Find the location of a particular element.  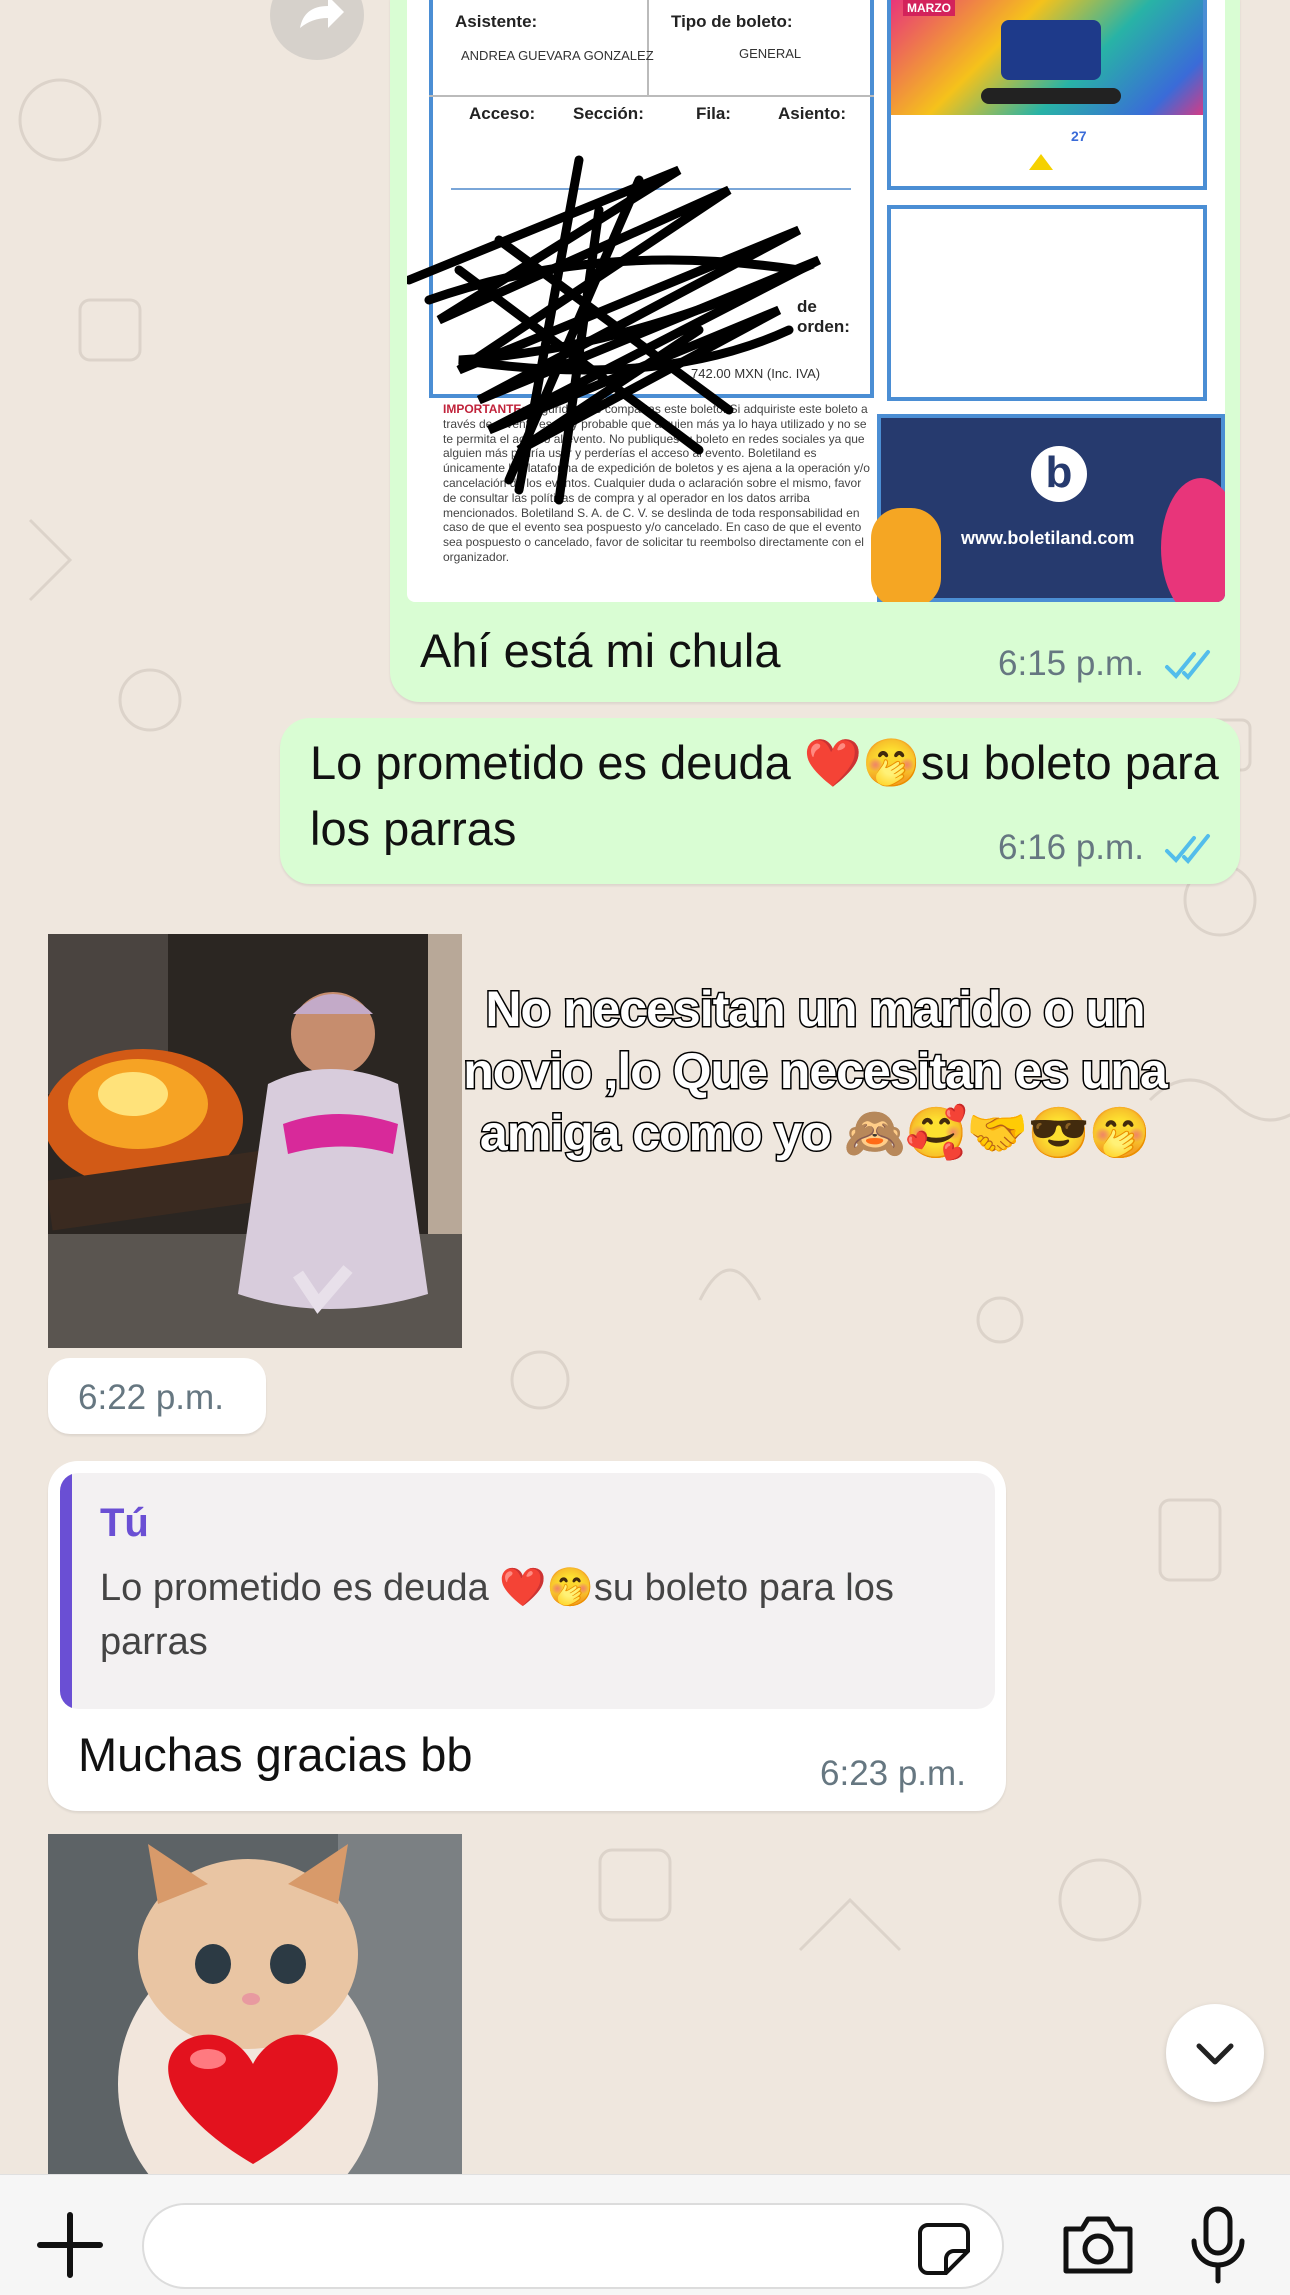

message-text: Ahí está mi chula is located at coordinates (600, 650).